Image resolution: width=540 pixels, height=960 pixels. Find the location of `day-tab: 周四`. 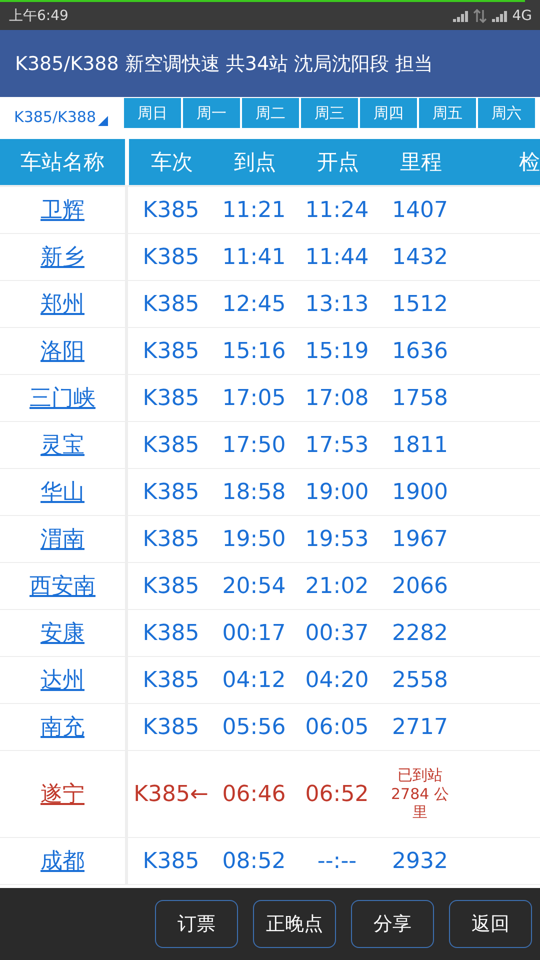

day-tab: 周四 is located at coordinates (388, 113).